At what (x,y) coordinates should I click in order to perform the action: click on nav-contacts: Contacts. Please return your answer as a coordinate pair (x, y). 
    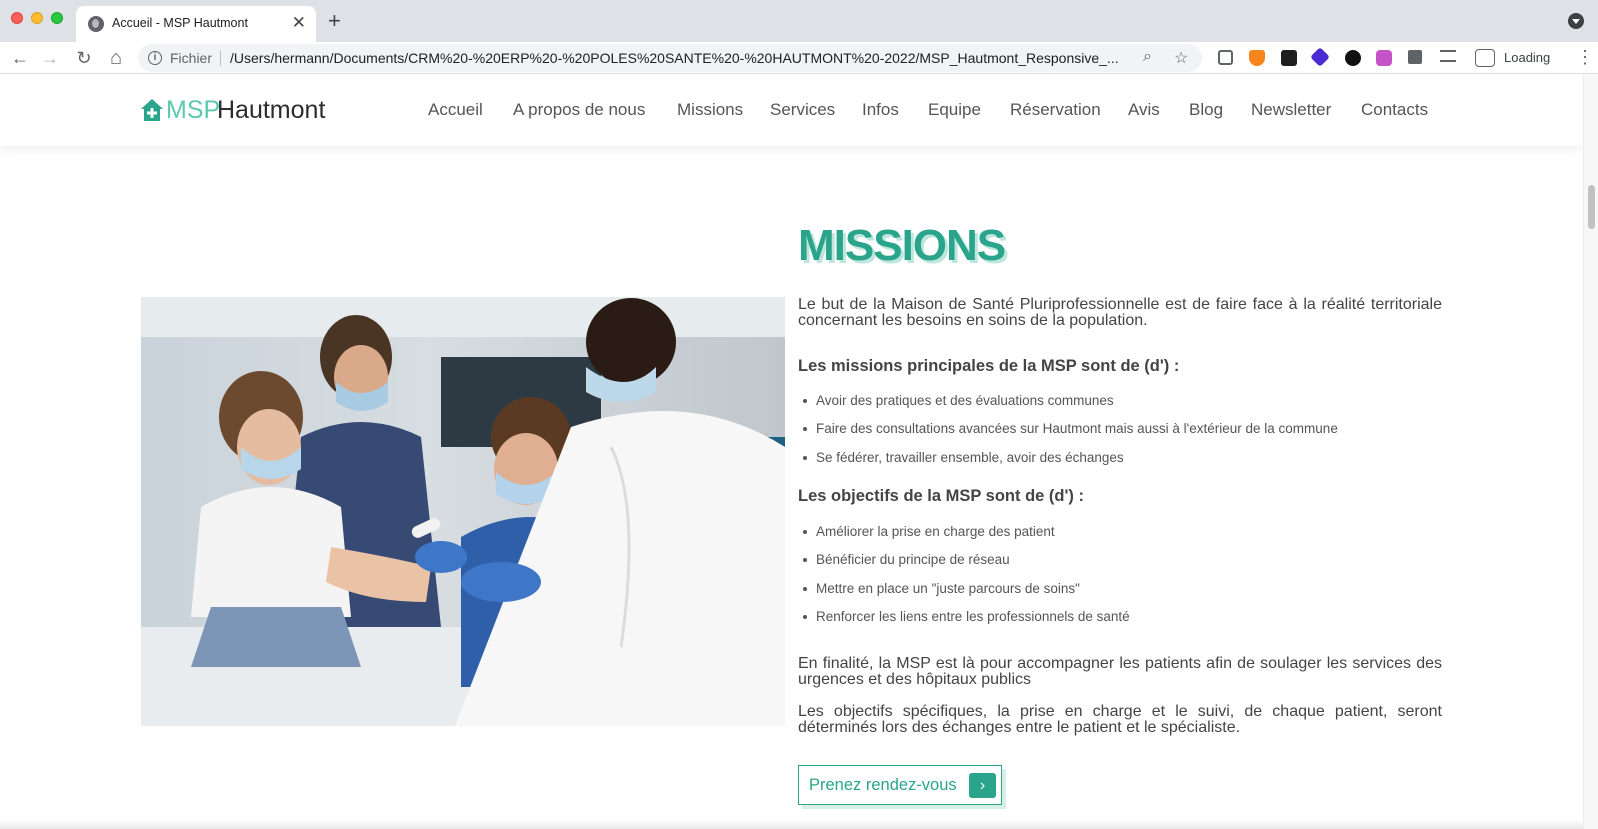
    Looking at the image, I should click on (1394, 110).